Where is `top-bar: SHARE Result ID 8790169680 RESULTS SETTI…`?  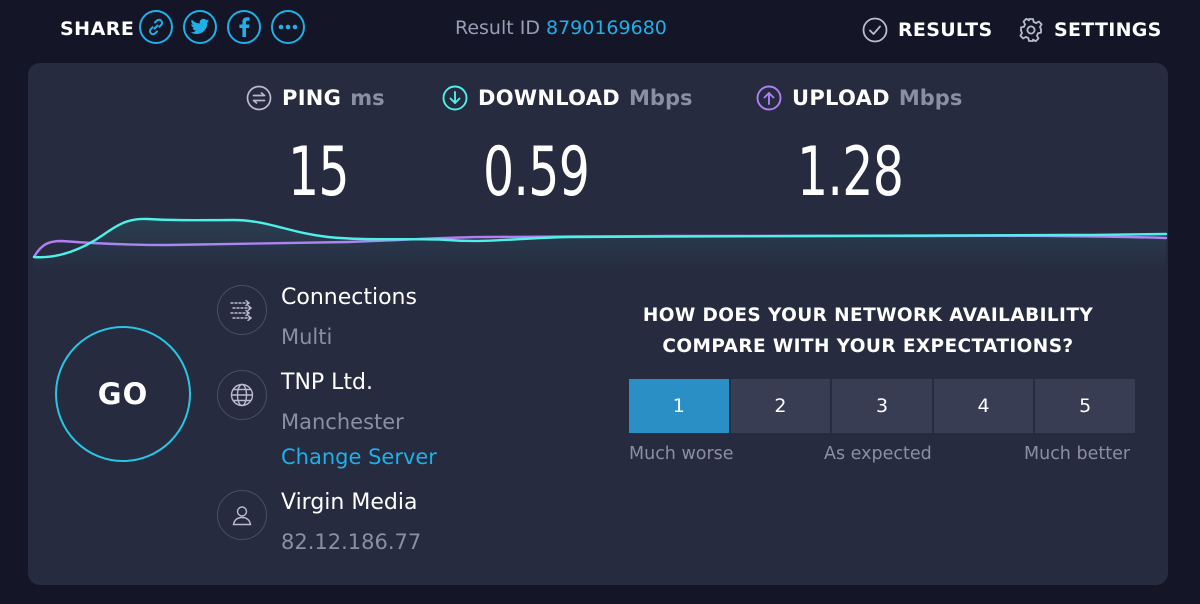
top-bar: SHARE Result ID 8790169680 RESULTS SETTI… is located at coordinates (600, 30).